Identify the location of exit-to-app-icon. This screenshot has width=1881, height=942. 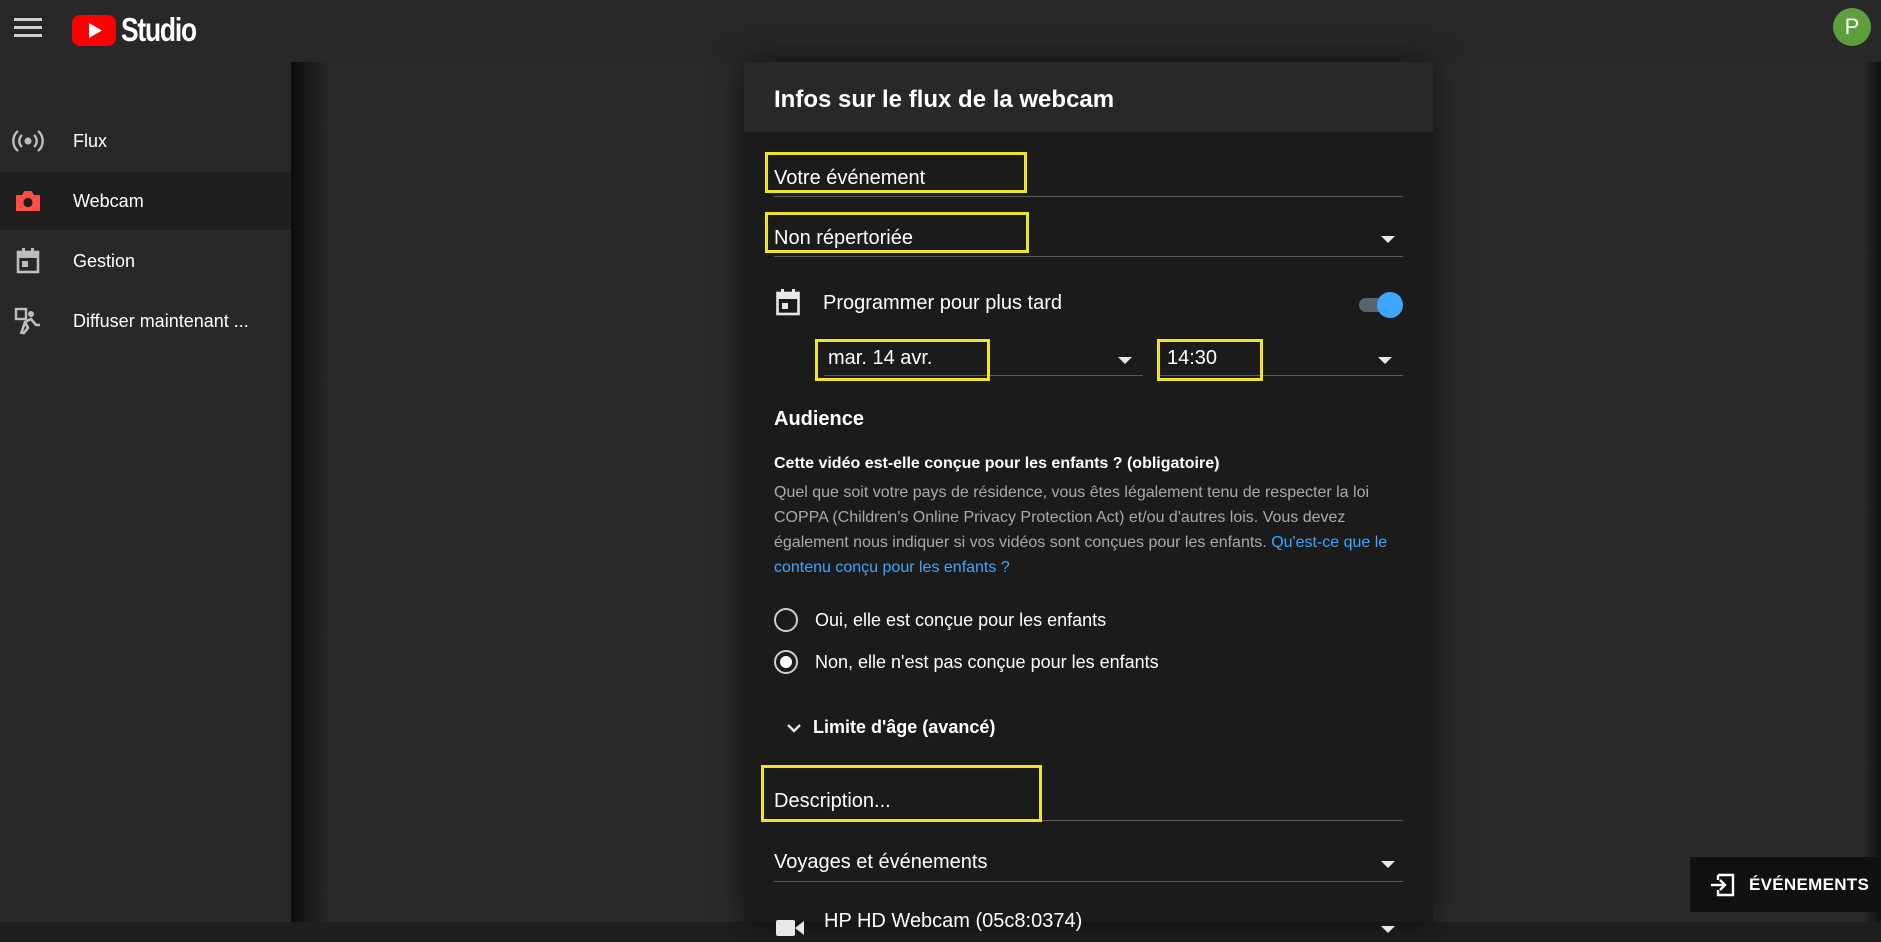
(1723, 885).